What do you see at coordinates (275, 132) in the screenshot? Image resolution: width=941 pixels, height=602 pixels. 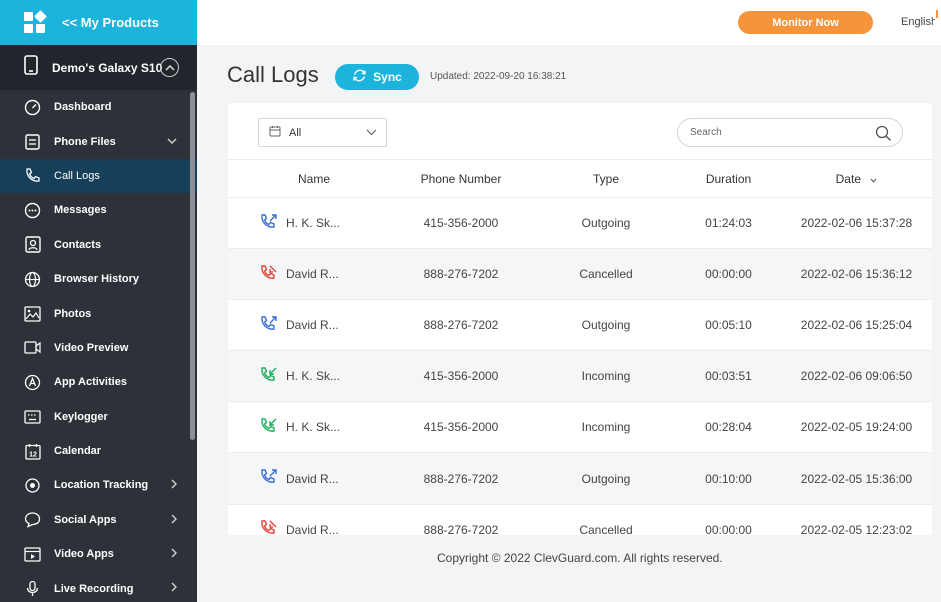 I see `calendar-icon` at bounding box center [275, 132].